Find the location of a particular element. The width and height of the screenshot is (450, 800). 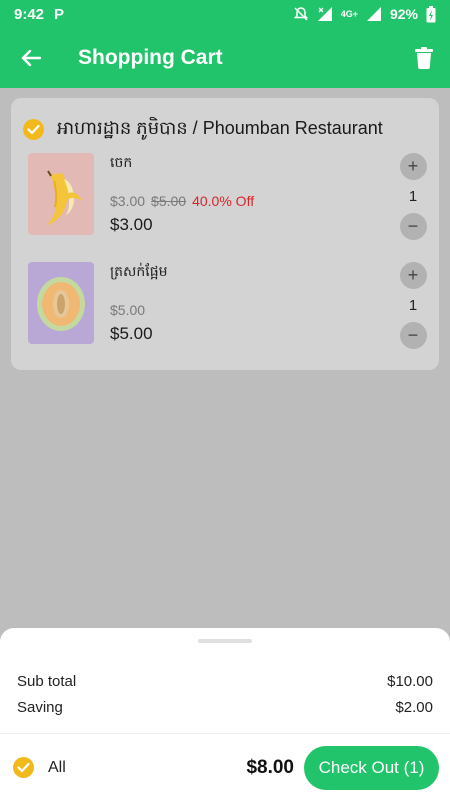

delete-button is located at coordinates (424, 58).